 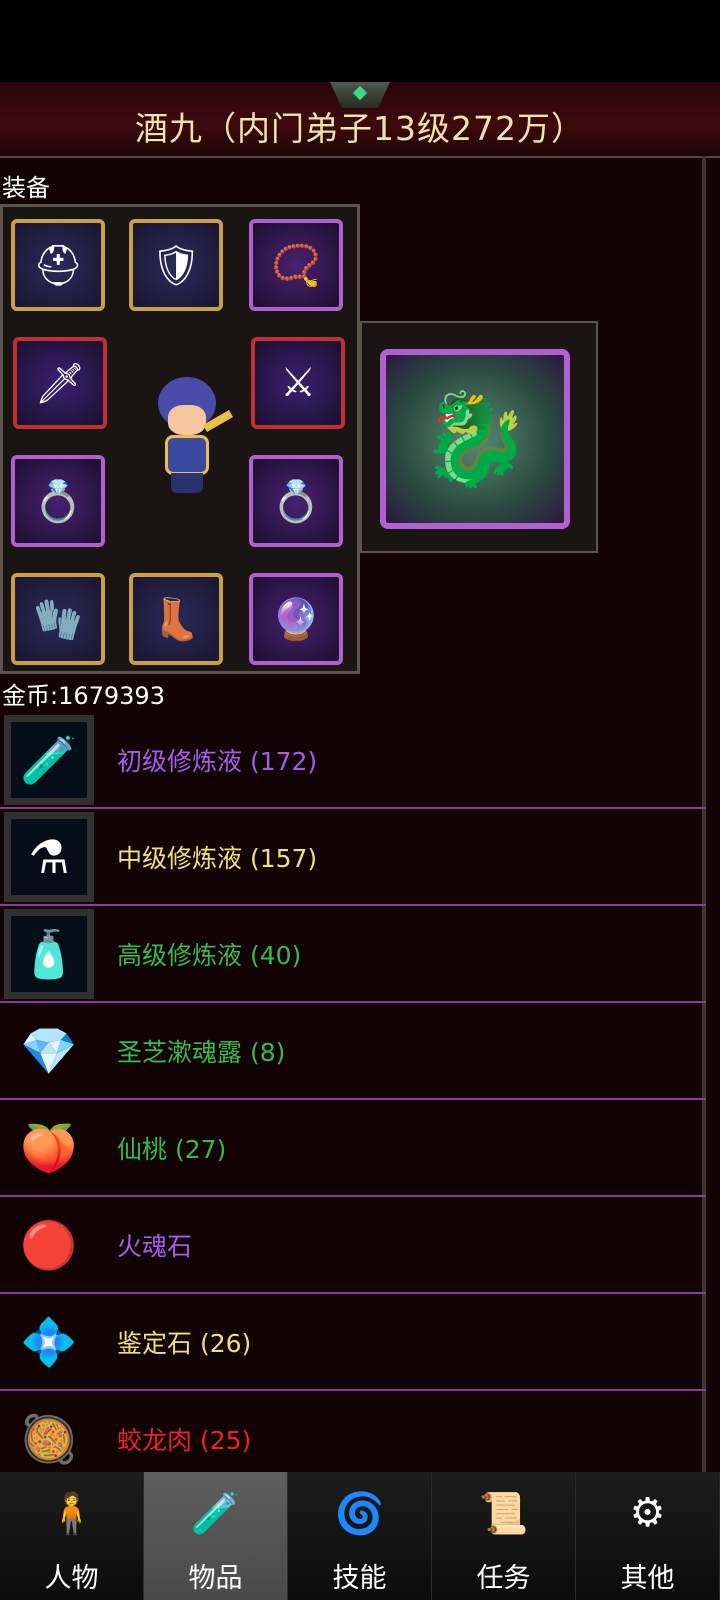 I want to click on equip-slot-helmet: ⛑, so click(x=58, y=265).